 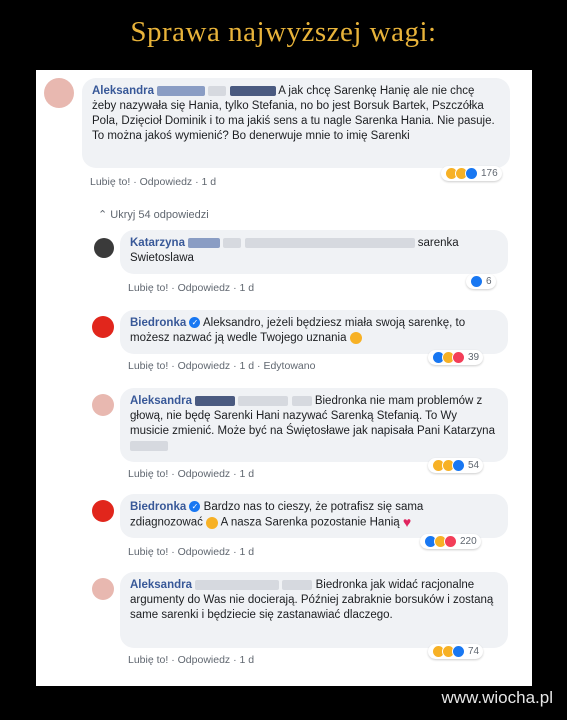 I want to click on reactions-count: 74, so click(x=474, y=651).